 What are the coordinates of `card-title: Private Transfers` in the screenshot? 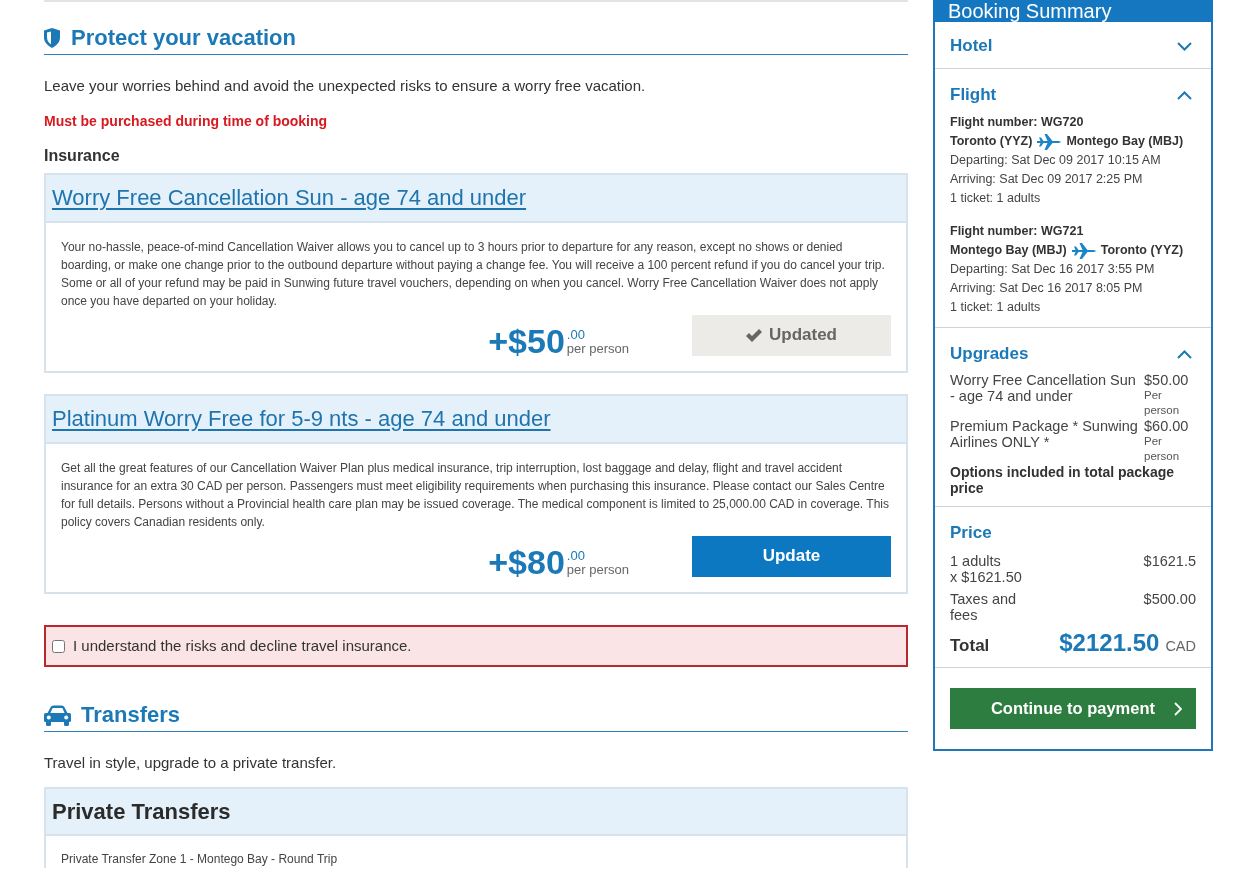 It's located at (141, 811).